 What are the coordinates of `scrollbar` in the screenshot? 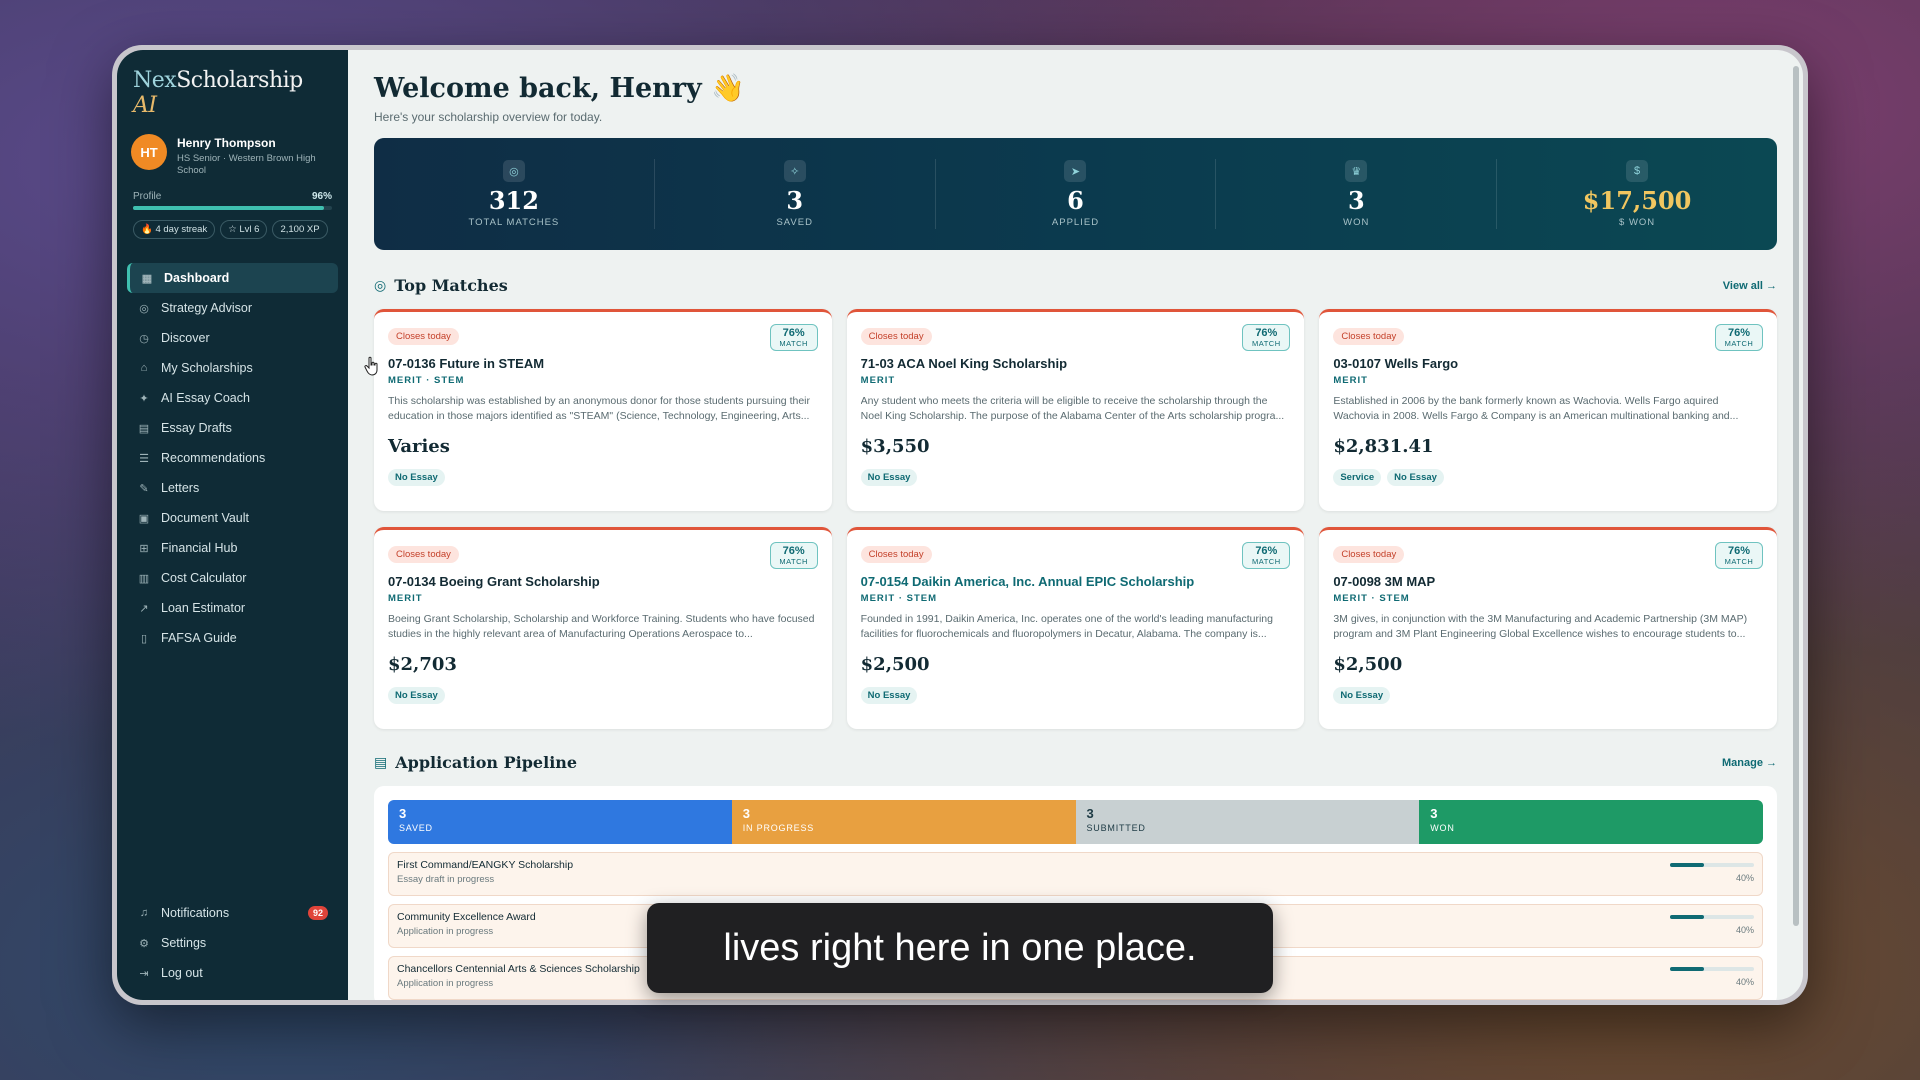 It's located at (1796, 496).